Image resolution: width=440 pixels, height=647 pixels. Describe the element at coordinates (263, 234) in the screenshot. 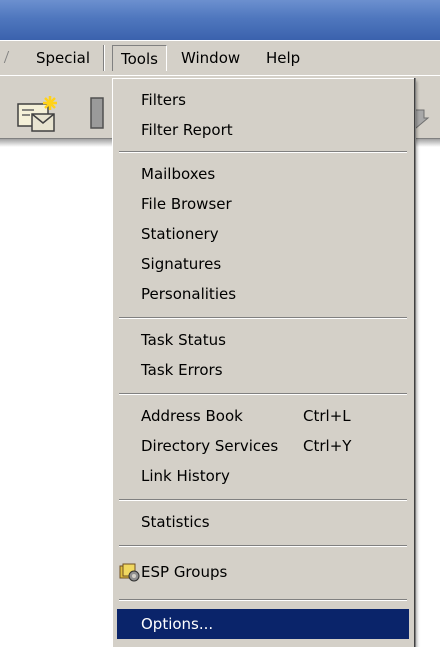

I see `menu-item-stationery: Stationery` at that location.